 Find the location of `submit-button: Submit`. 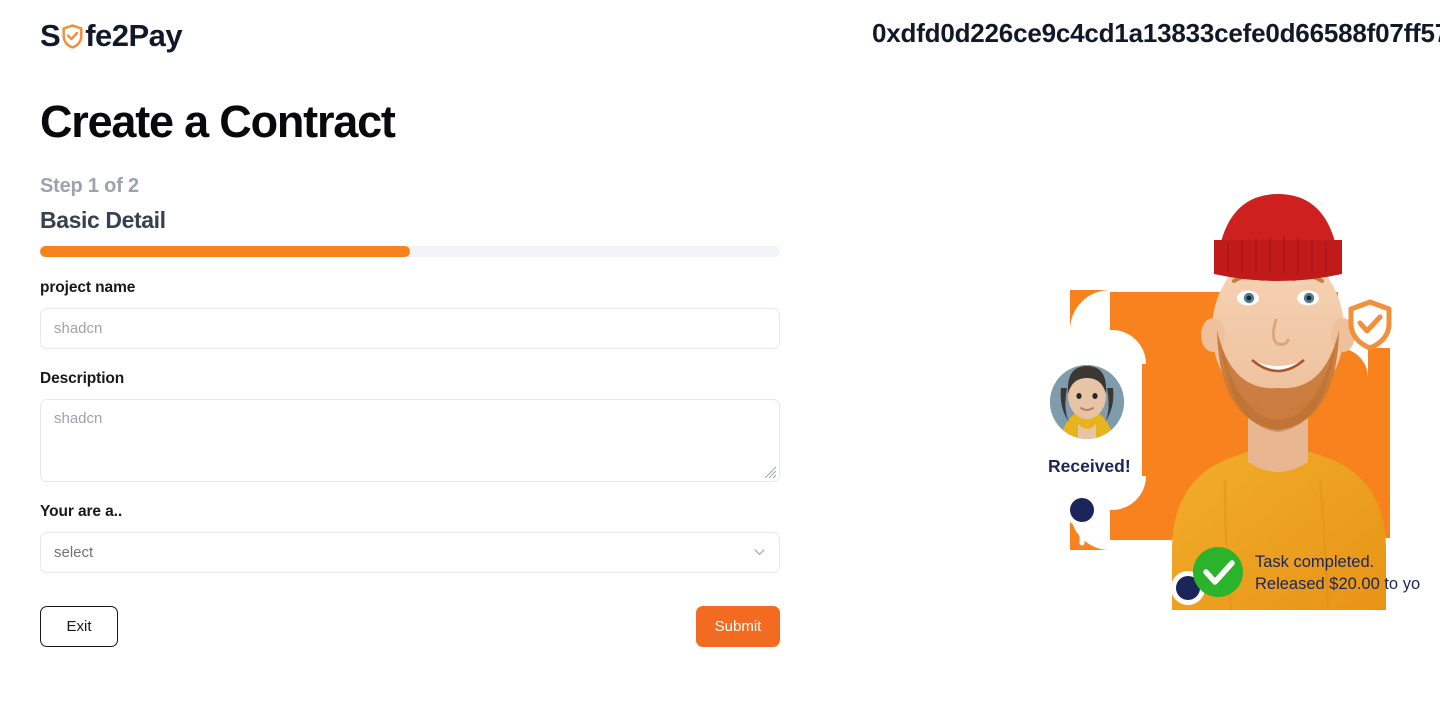

submit-button: Submit is located at coordinates (738, 626).